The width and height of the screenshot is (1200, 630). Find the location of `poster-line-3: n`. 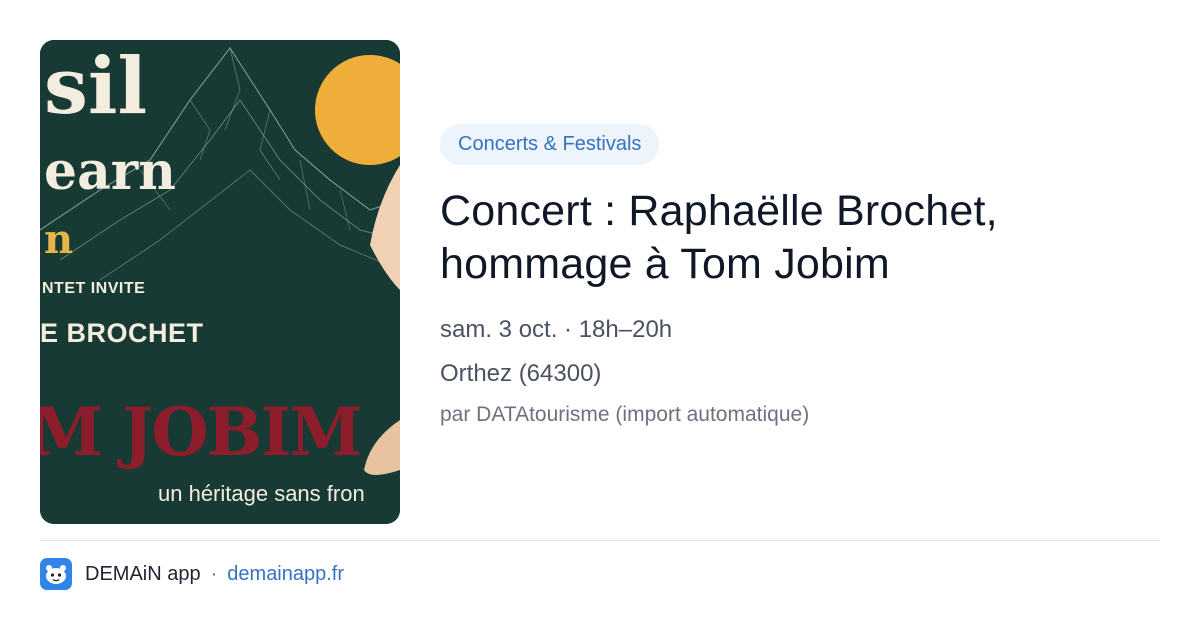

poster-line-3: n is located at coordinates (59, 239).